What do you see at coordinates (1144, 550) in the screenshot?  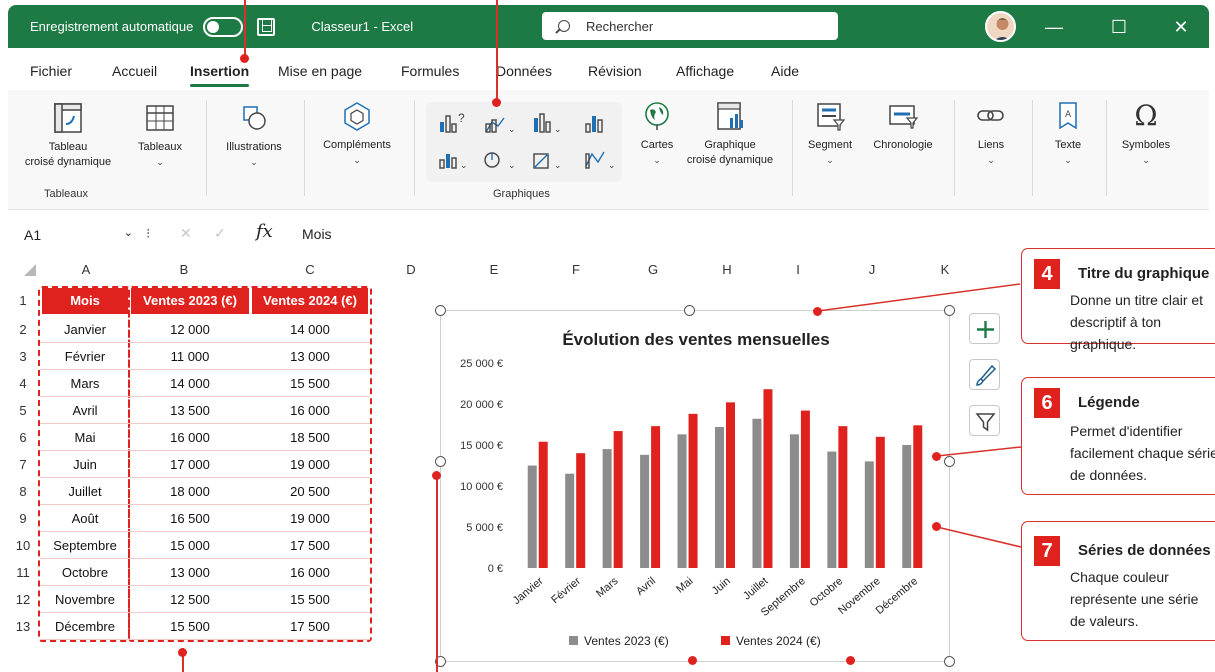 I see `callout-title: Séries de données` at bounding box center [1144, 550].